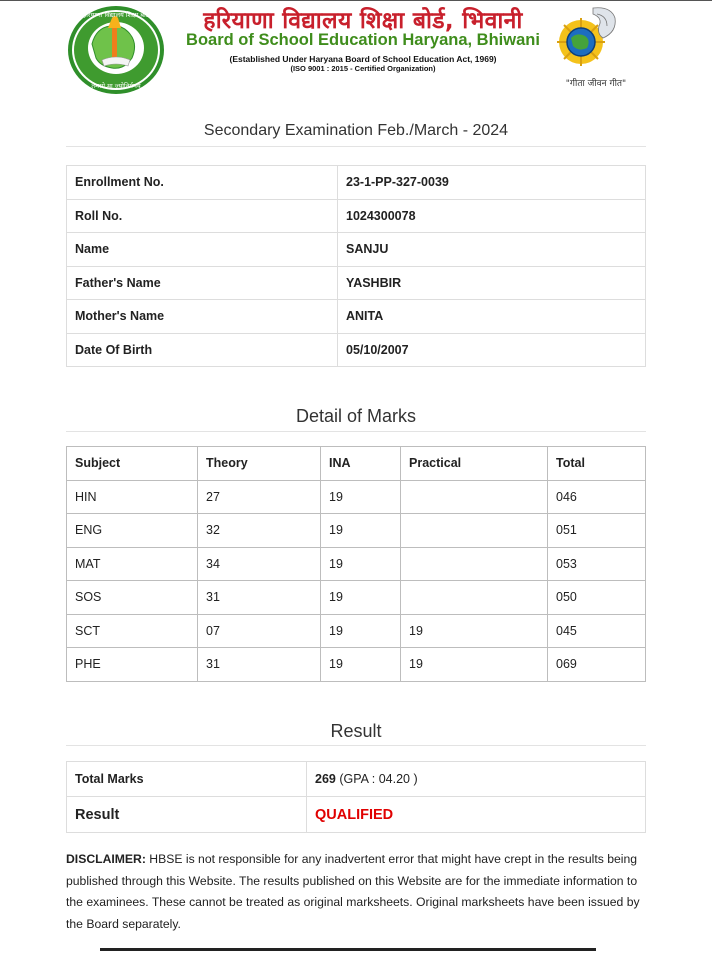 The width and height of the screenshot is (712, 953). I want to click on subject-cell: HIN, so click(132, 496).